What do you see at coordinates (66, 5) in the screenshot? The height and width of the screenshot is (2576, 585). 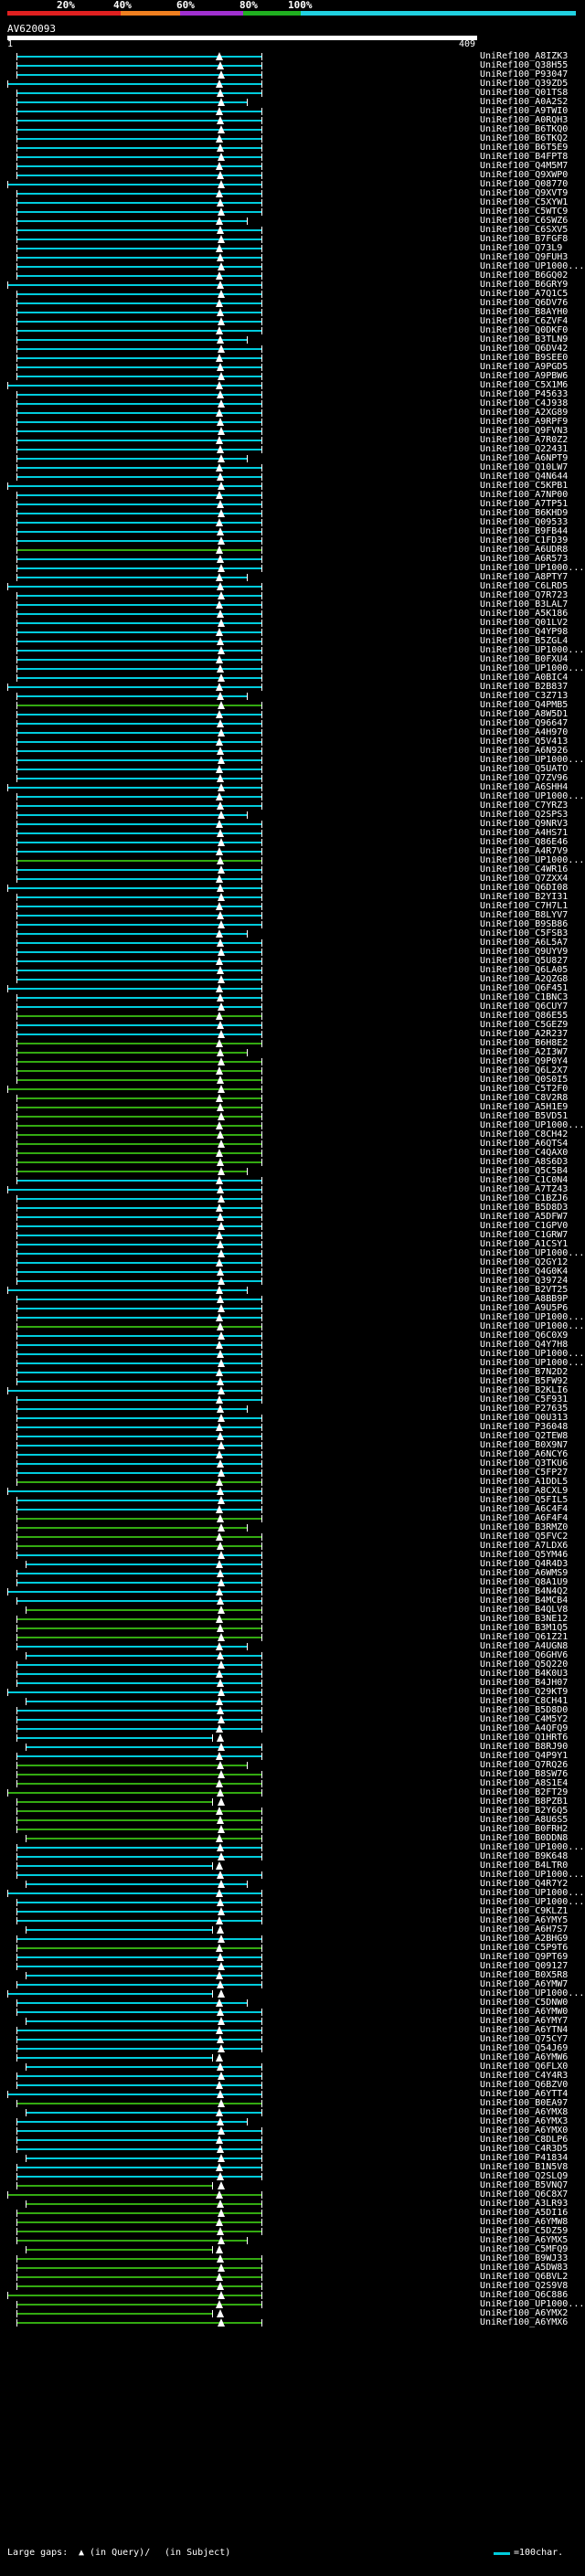 I see `scale-label-20: 20%` at bounding box center [66, 5].